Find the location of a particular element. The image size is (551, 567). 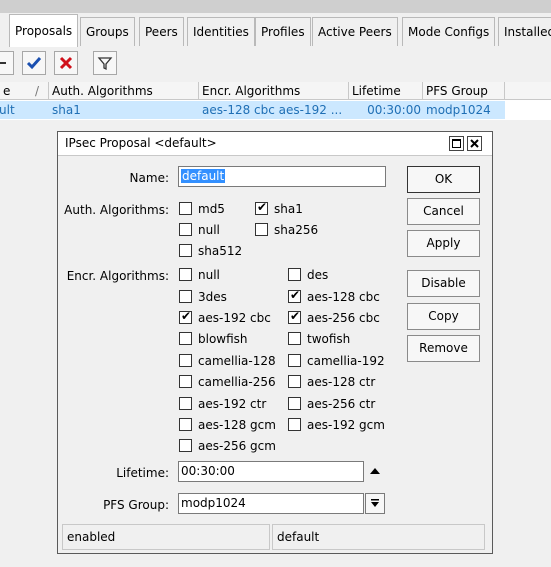

checkbox-aes-128-gcm: aes-128 gcm is located at coordinates (227, 426).